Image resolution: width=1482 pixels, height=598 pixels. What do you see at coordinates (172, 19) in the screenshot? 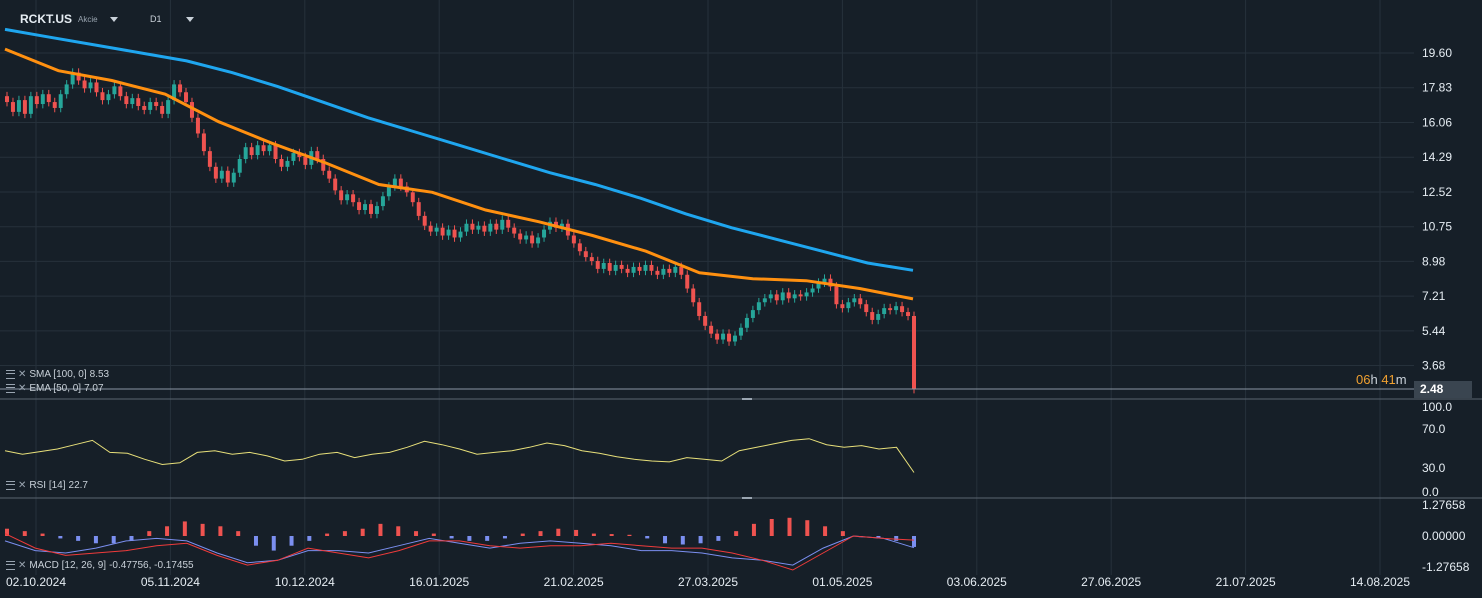
I see `timeframe-selector: D1` at bounding box center [172, 19].